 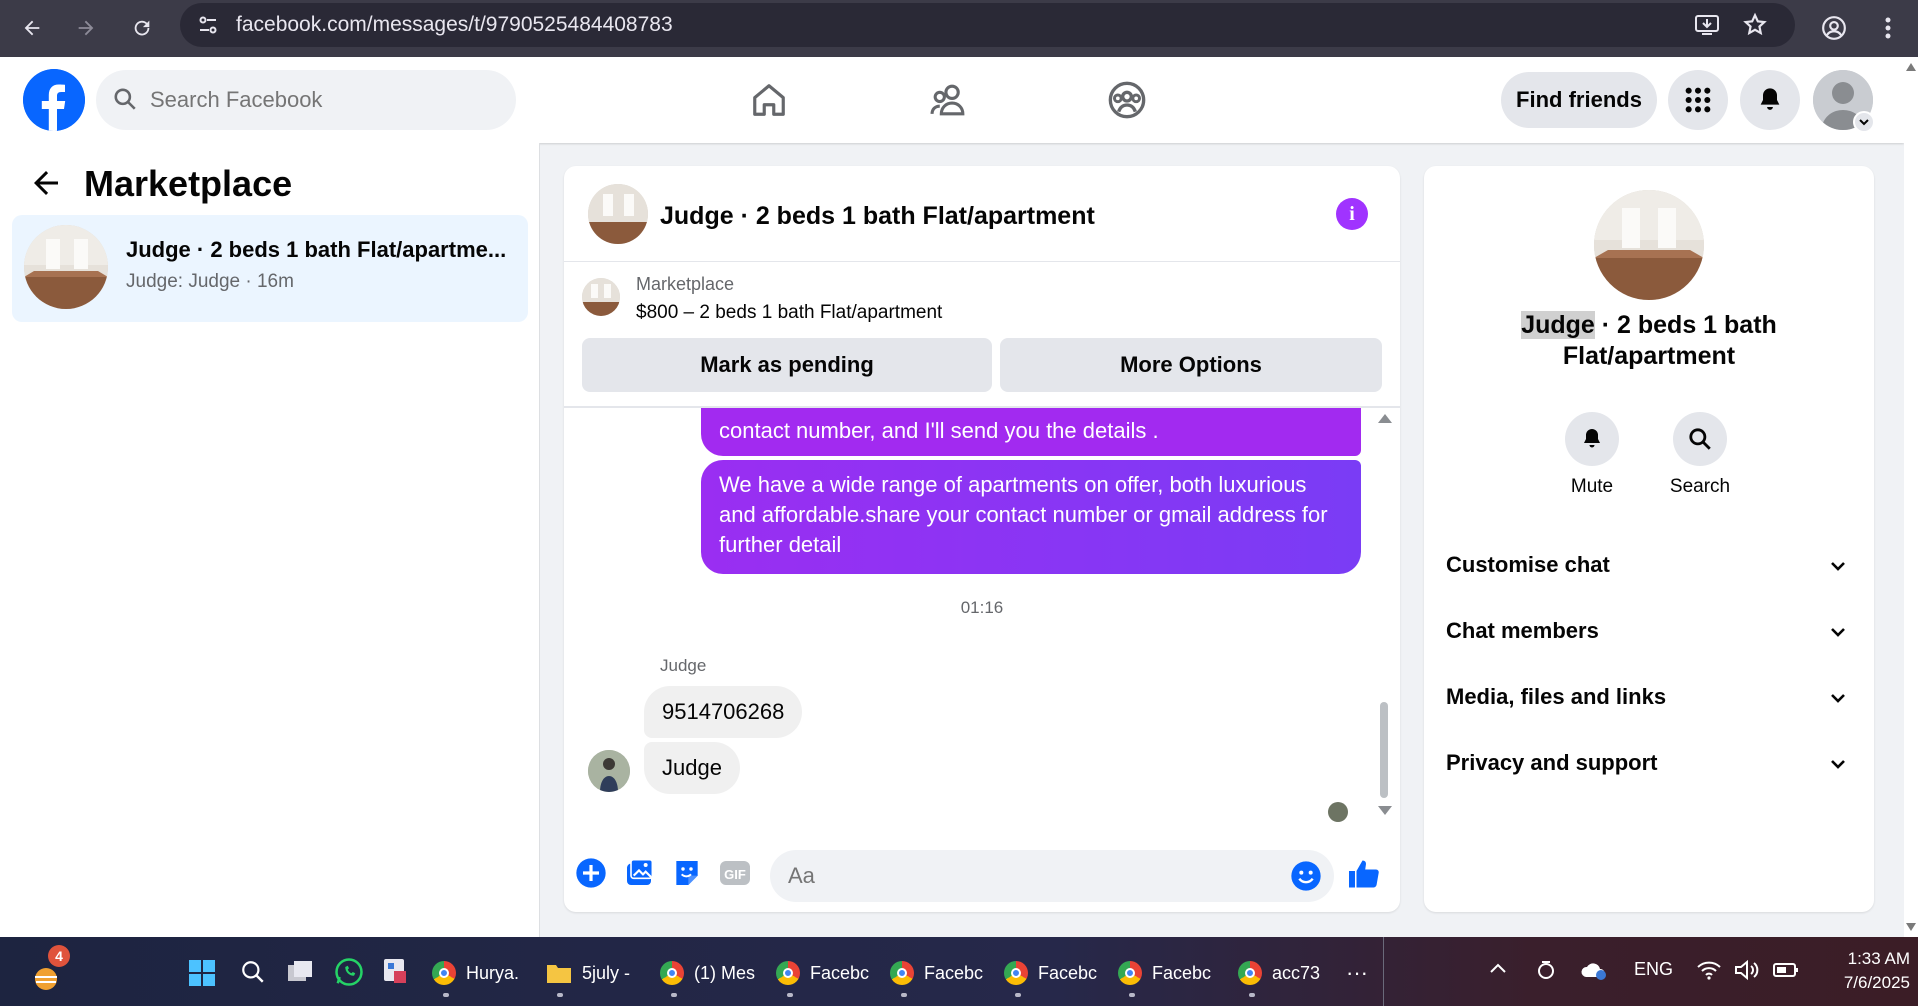 I want to click on language-indicator: ENG, so click(x=1653, y=969).